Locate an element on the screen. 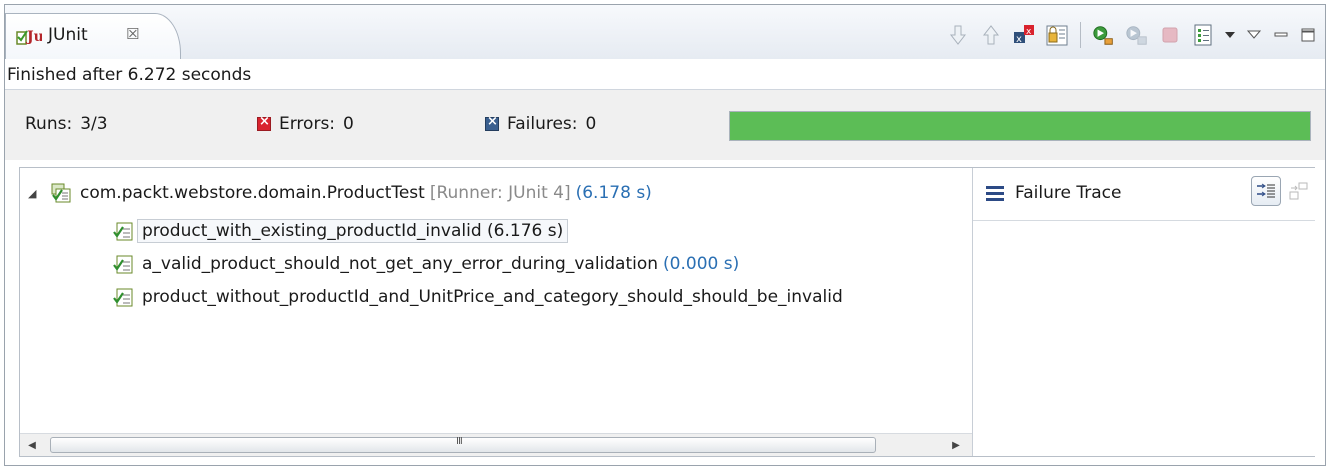 This screenshot has width=1332, height=472. error-icon is located at coordinates (264, 122).